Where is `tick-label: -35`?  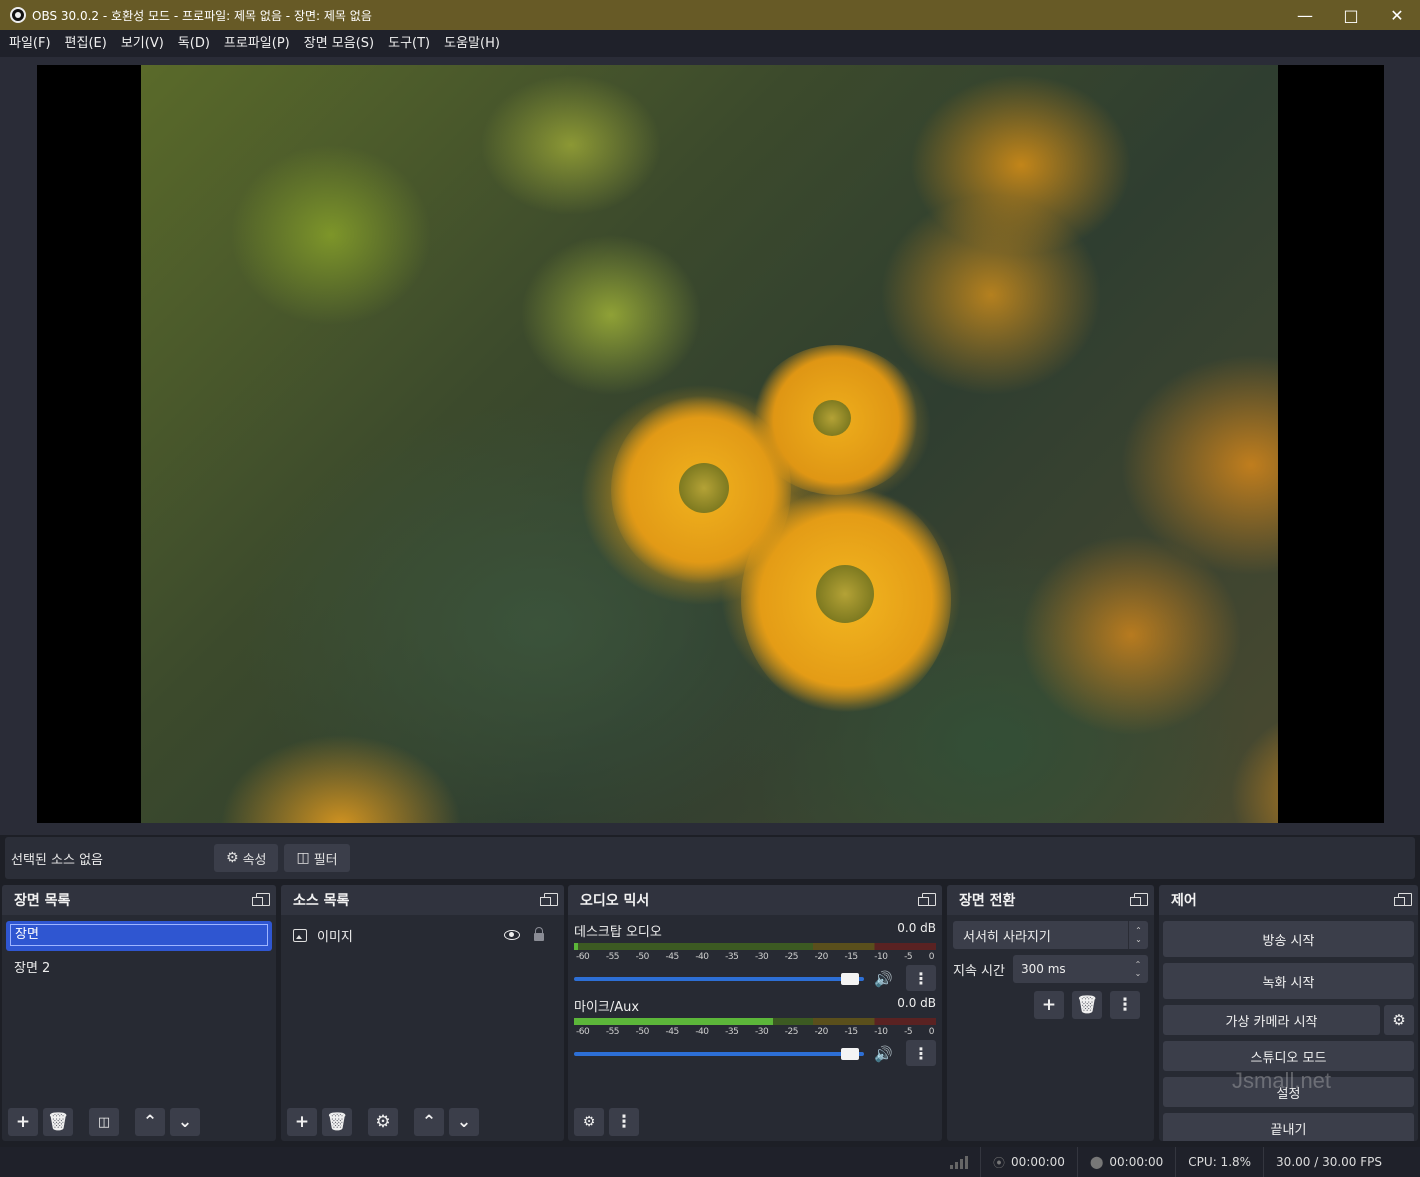 tick-label: -35 is located at coordinates (732, 957).